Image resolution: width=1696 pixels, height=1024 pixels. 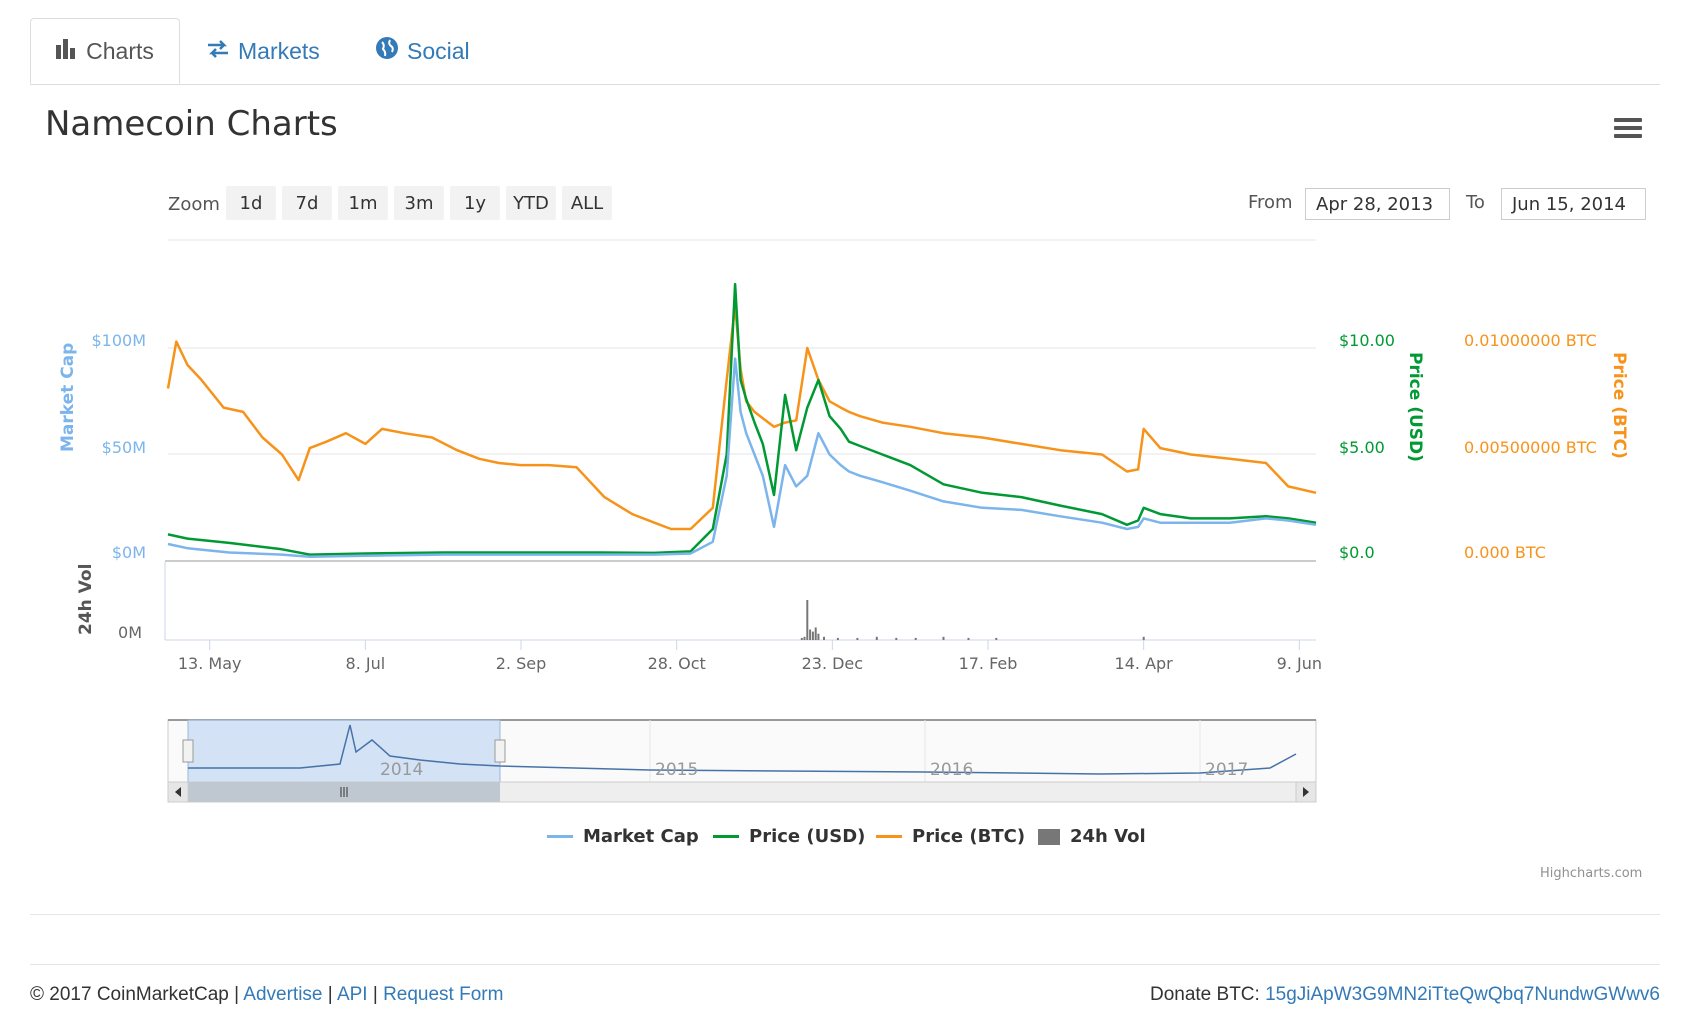 I want to click on tab-charts: Charts, so click(x=105, y=51).